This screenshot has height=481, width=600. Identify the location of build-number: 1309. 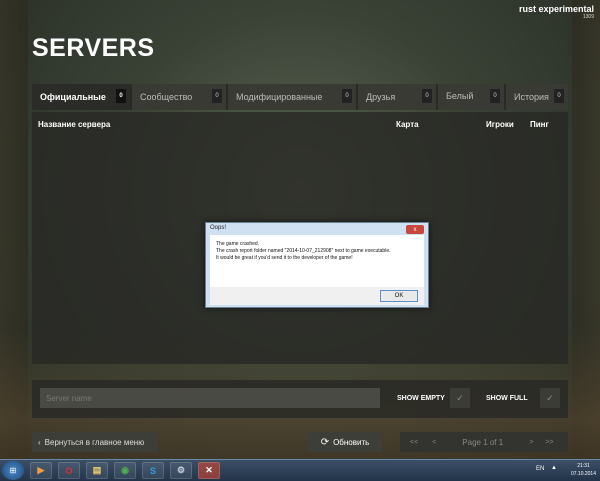
(588, 17).